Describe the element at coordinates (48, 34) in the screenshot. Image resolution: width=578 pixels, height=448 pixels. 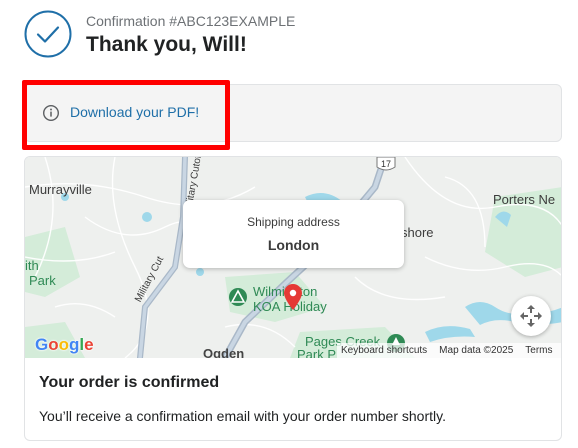
I see `checkmark-circle-icon` at that location.